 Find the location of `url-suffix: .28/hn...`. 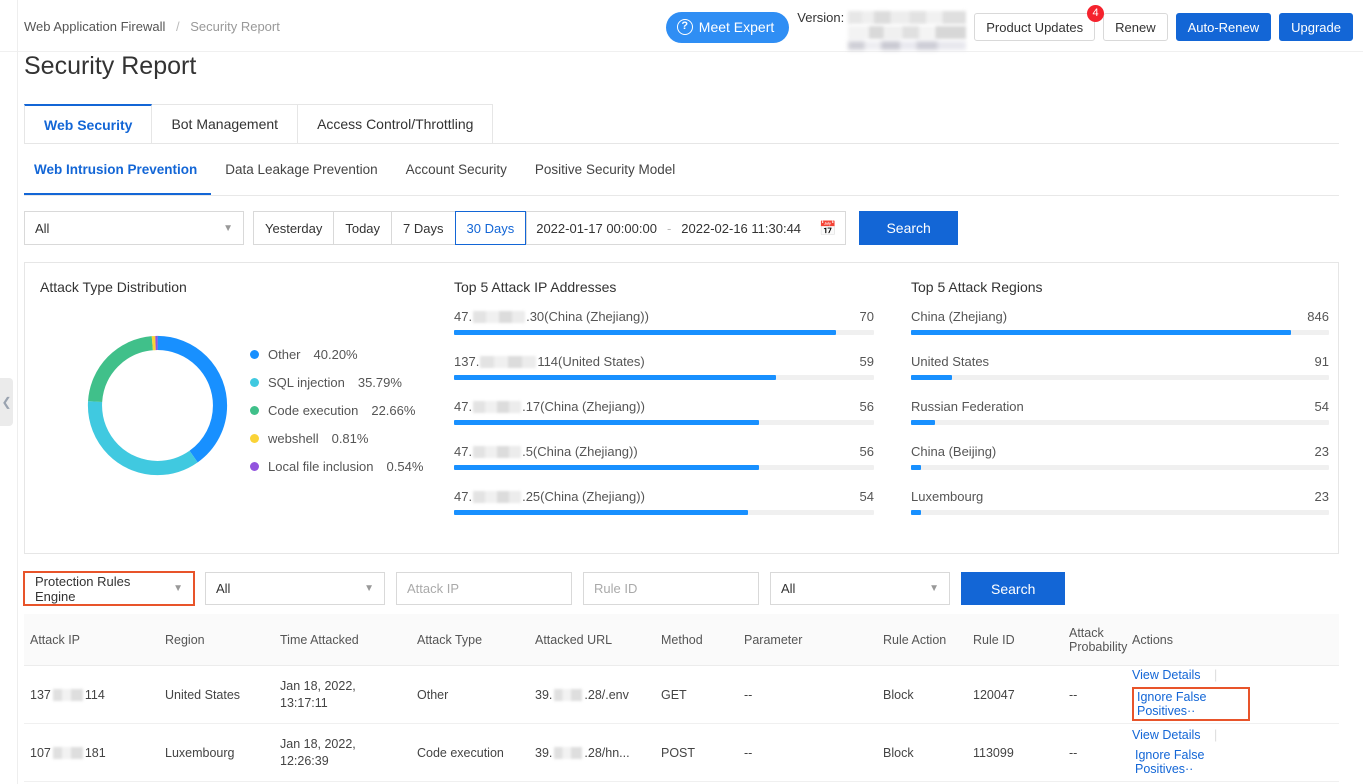

url-suffix: .28/hn... is located at coordinates (607, 752).